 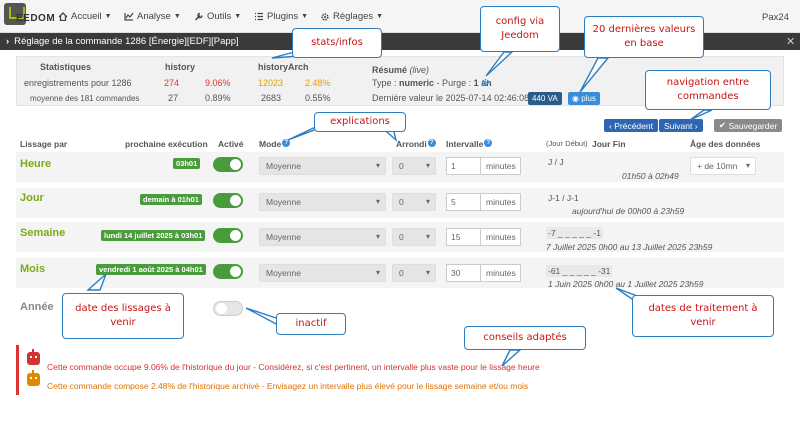 What do you see at coordinates (567, 143) in the screenshot?
I see `header-jour-debut: (Jour Début)` at bounding box center [567, 143].